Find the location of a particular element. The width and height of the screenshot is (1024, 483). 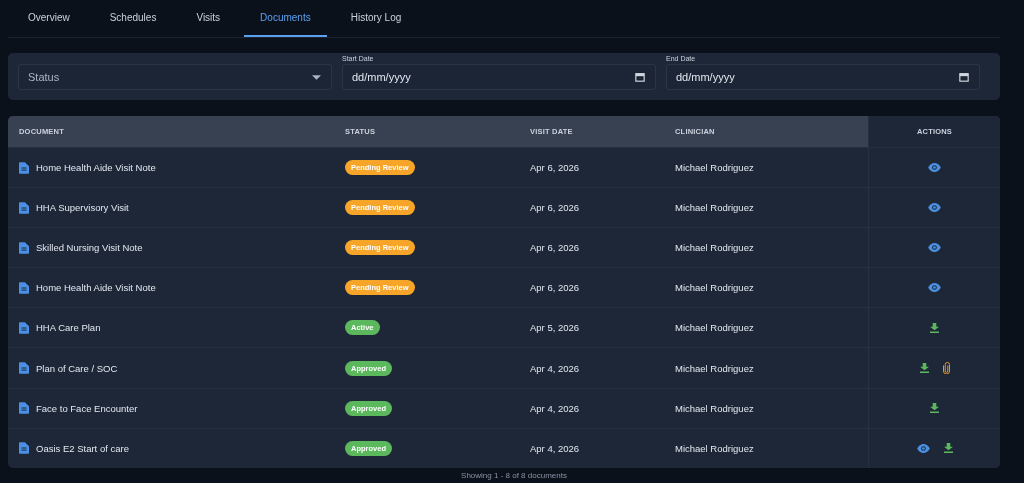

document-name: Plan of Care / SOC is located at coordinates (77, 368).